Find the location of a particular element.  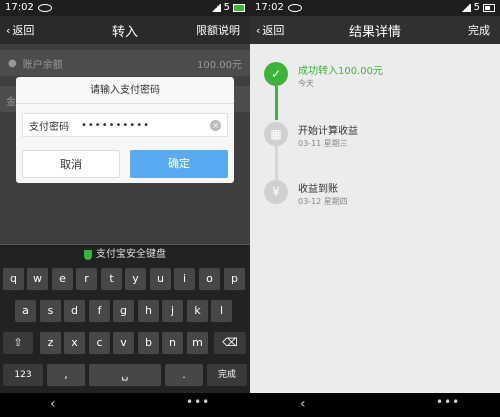

done-button: 完成 is located at coordinates (479, 30).